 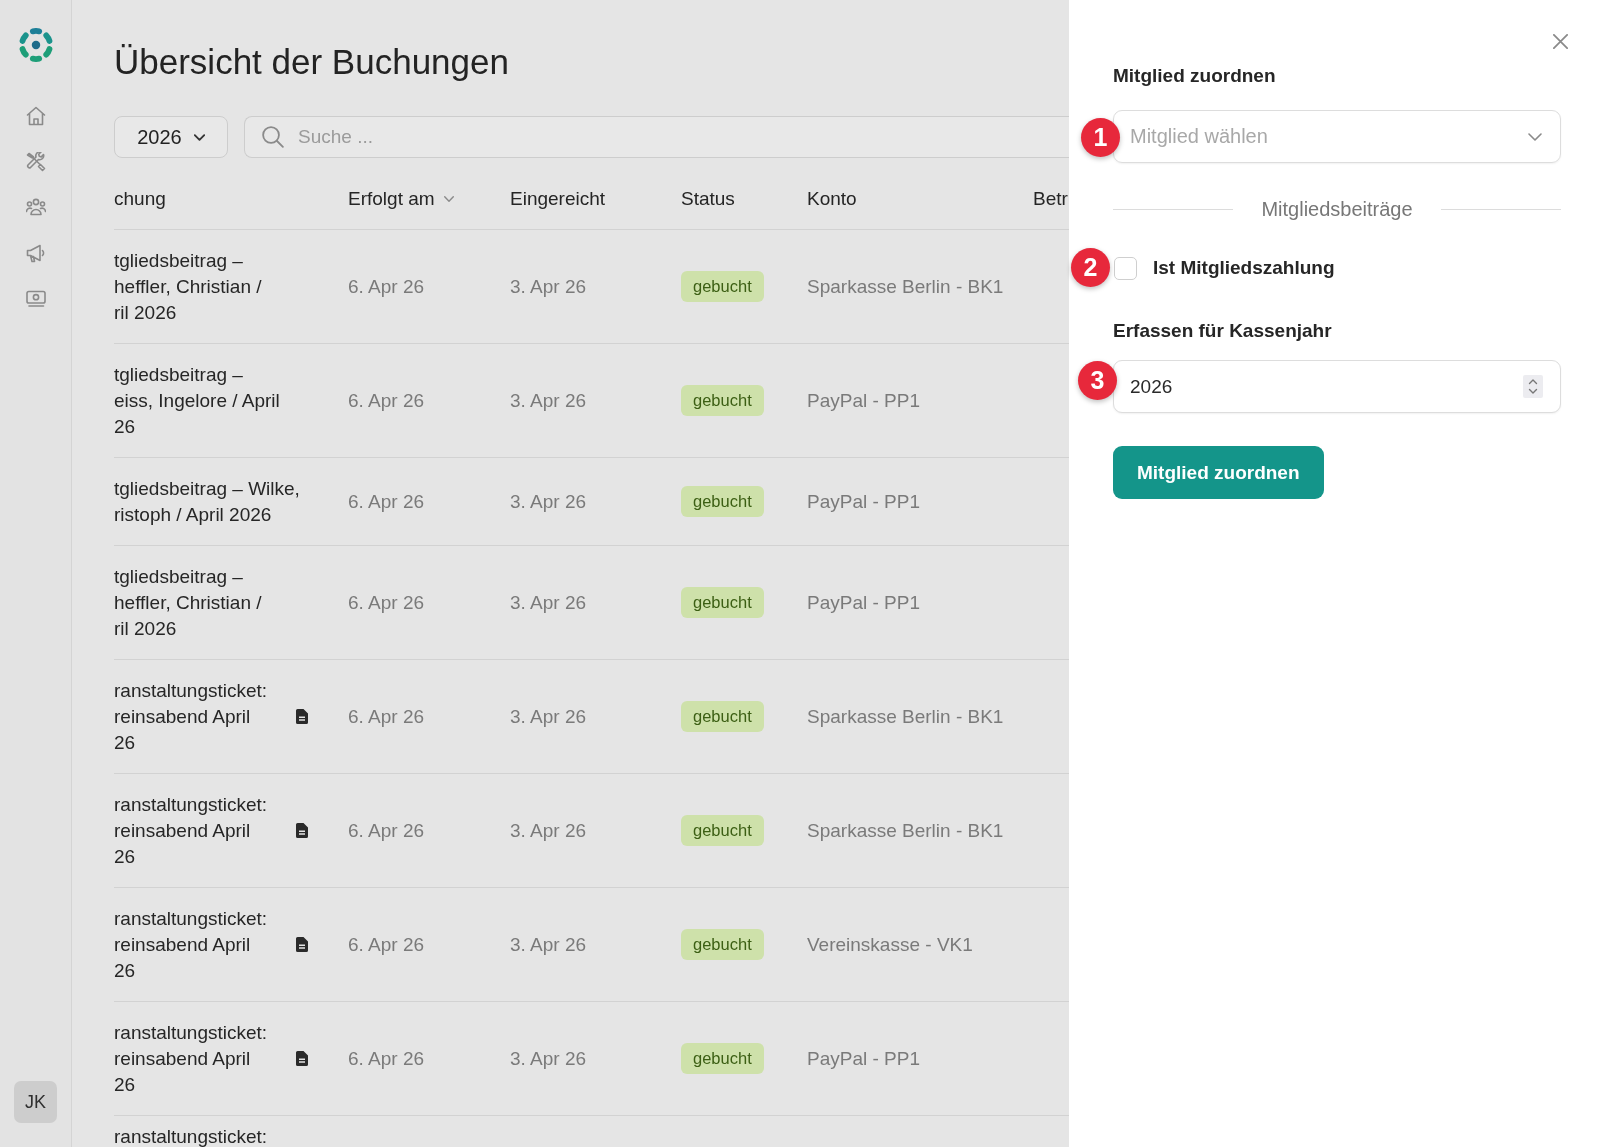 What do you see at coordinates (890, 944) in the screenshot?
I see `account-name: Vereinskasse - VK1` at bounding box center [890, 944].